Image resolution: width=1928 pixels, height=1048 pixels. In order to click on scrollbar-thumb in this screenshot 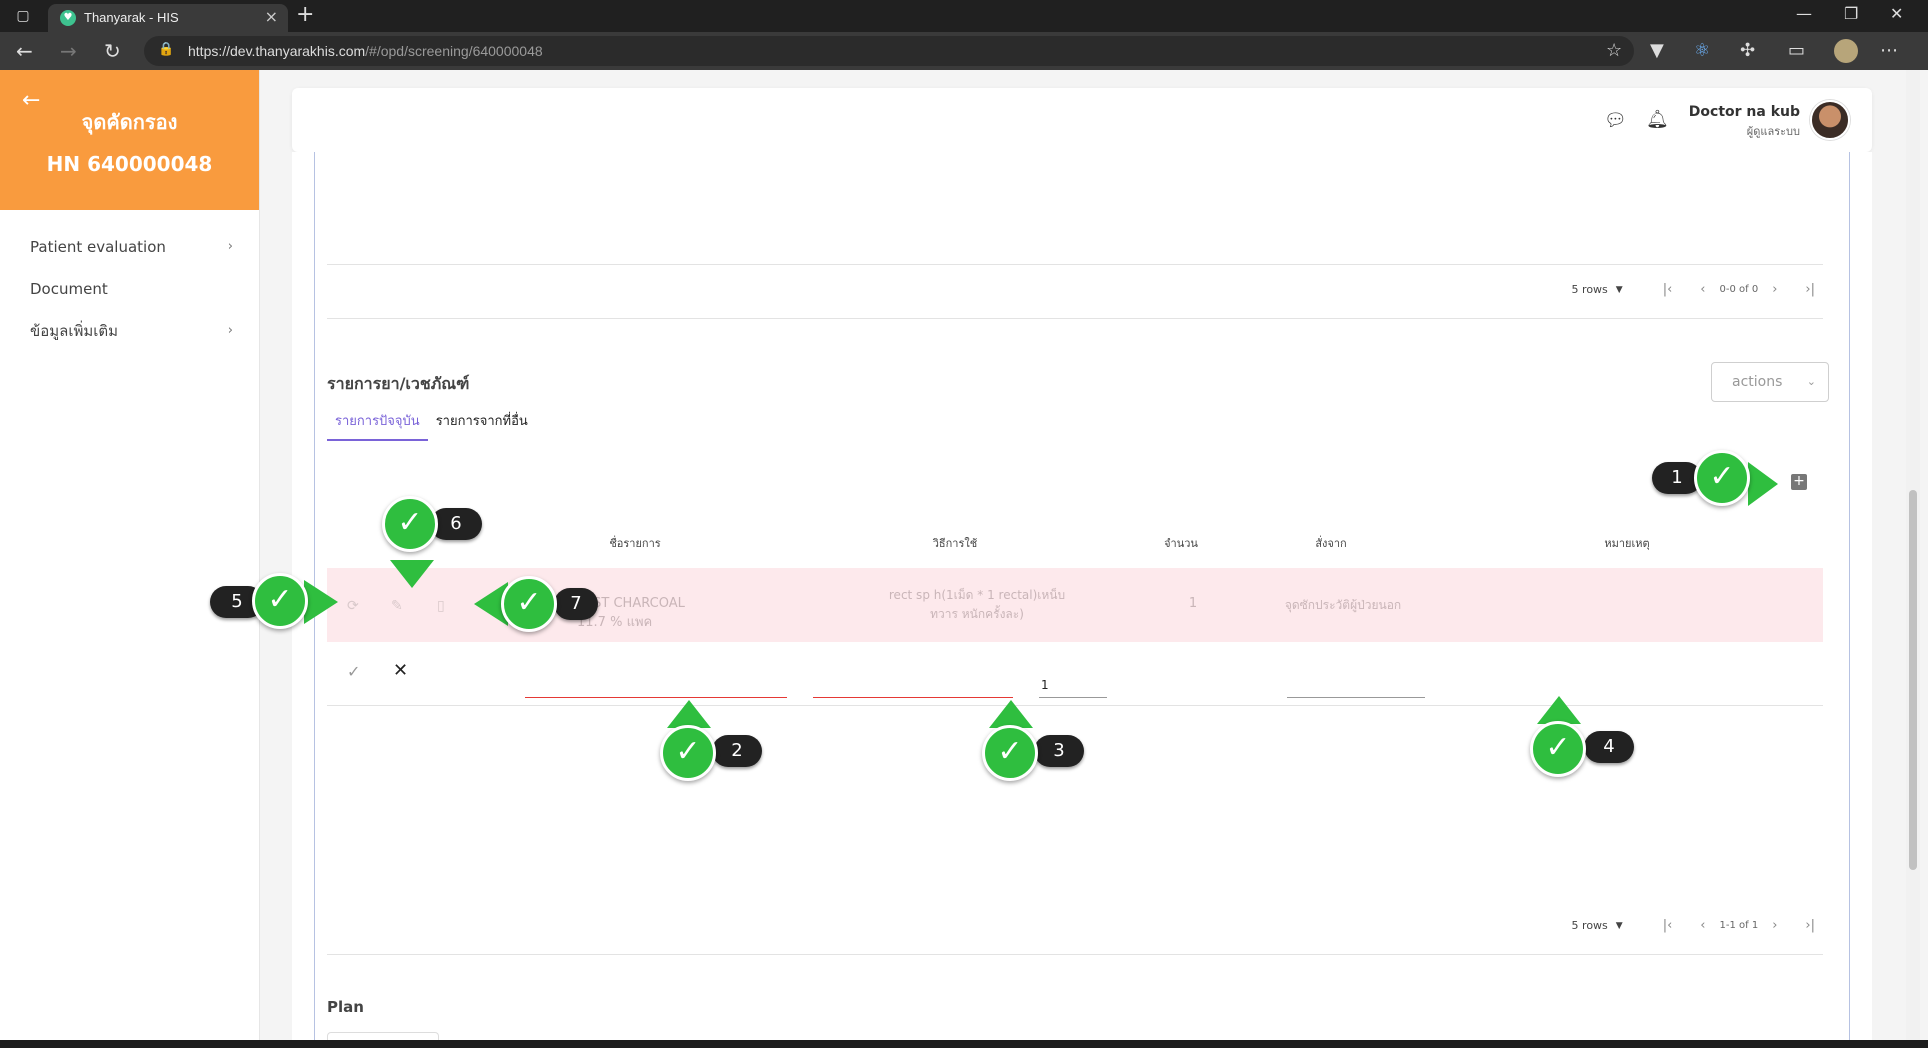, I will do `click(1913, 680)`.